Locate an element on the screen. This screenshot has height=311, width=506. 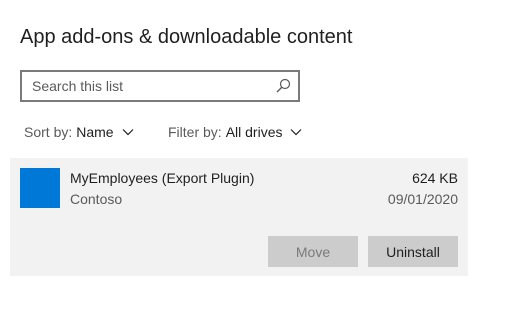
filter-dropdown: Filter by: All drives is located at coordinates (235, 132).